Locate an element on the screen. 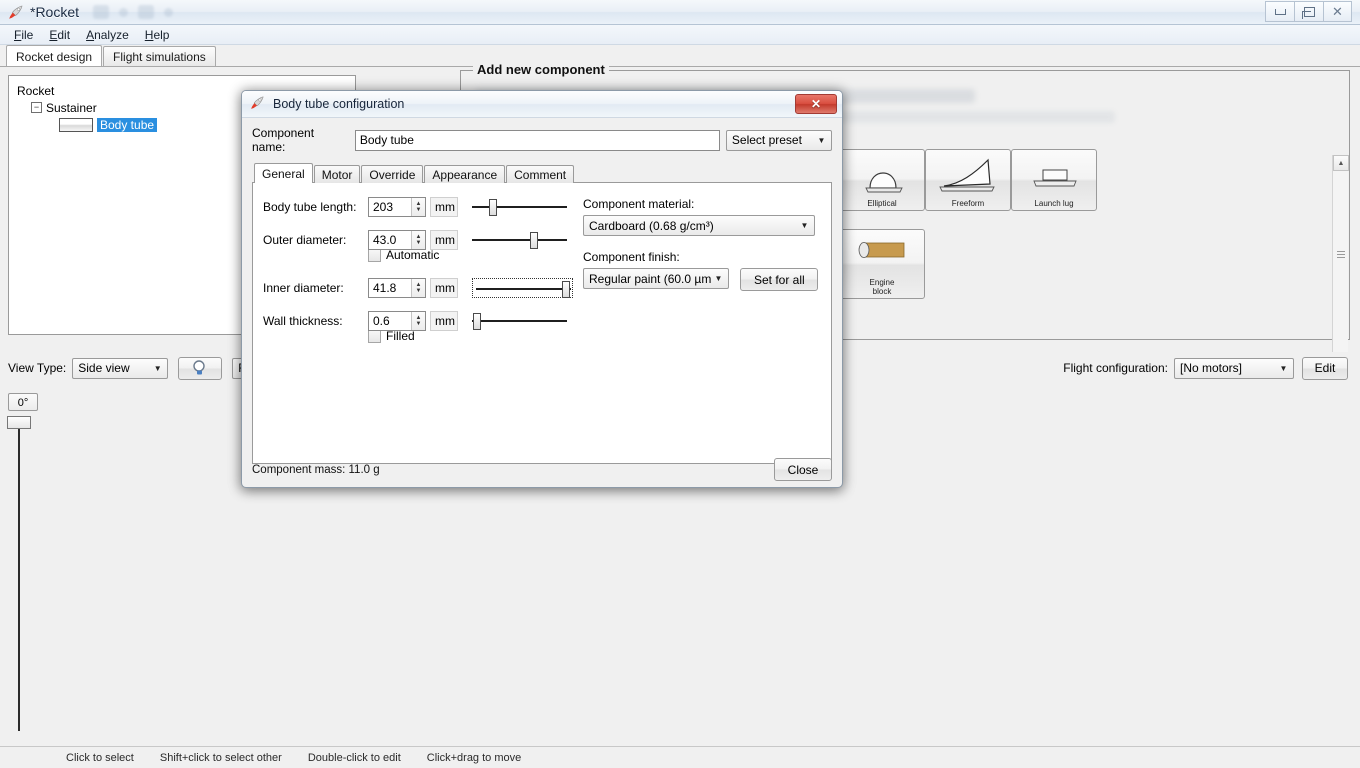 Image resolution: width=1360 pixels, height=768 pixels. component-name-input: Body tube is located at coordinates (537, 140).